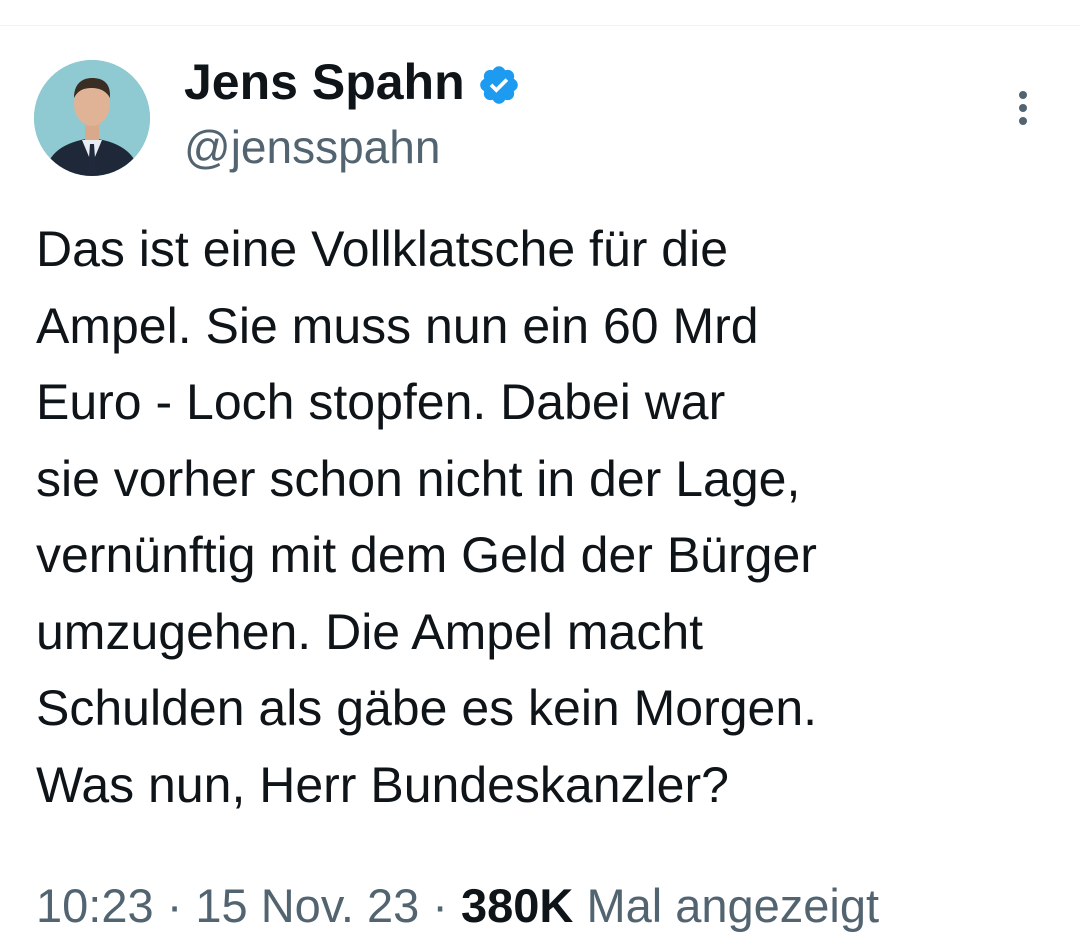 The width and height of the screenshot is (1080, 945). I want to click on tweet-line: sie vorher schon nicht in der Lage,, so click(418, 478).